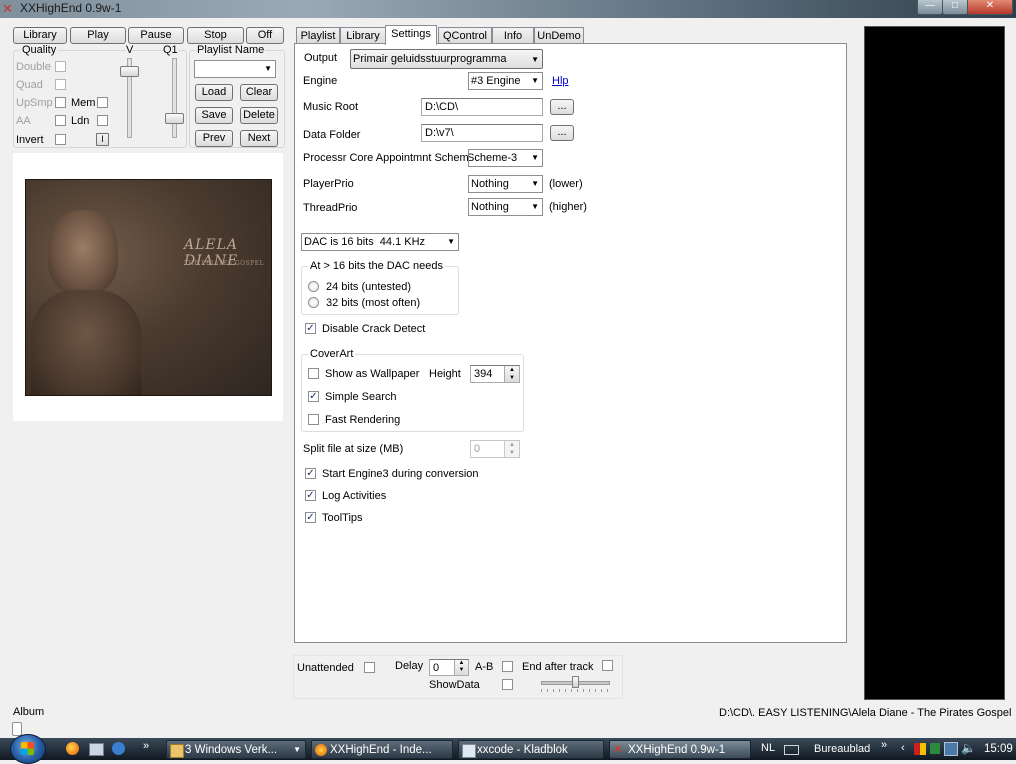 The width and height of the screenshot is (1016, 764). What do you see at coordinates (27, 748) in the screenshot?
I see `windows-logo-icon` at bounding box center [27, 748].